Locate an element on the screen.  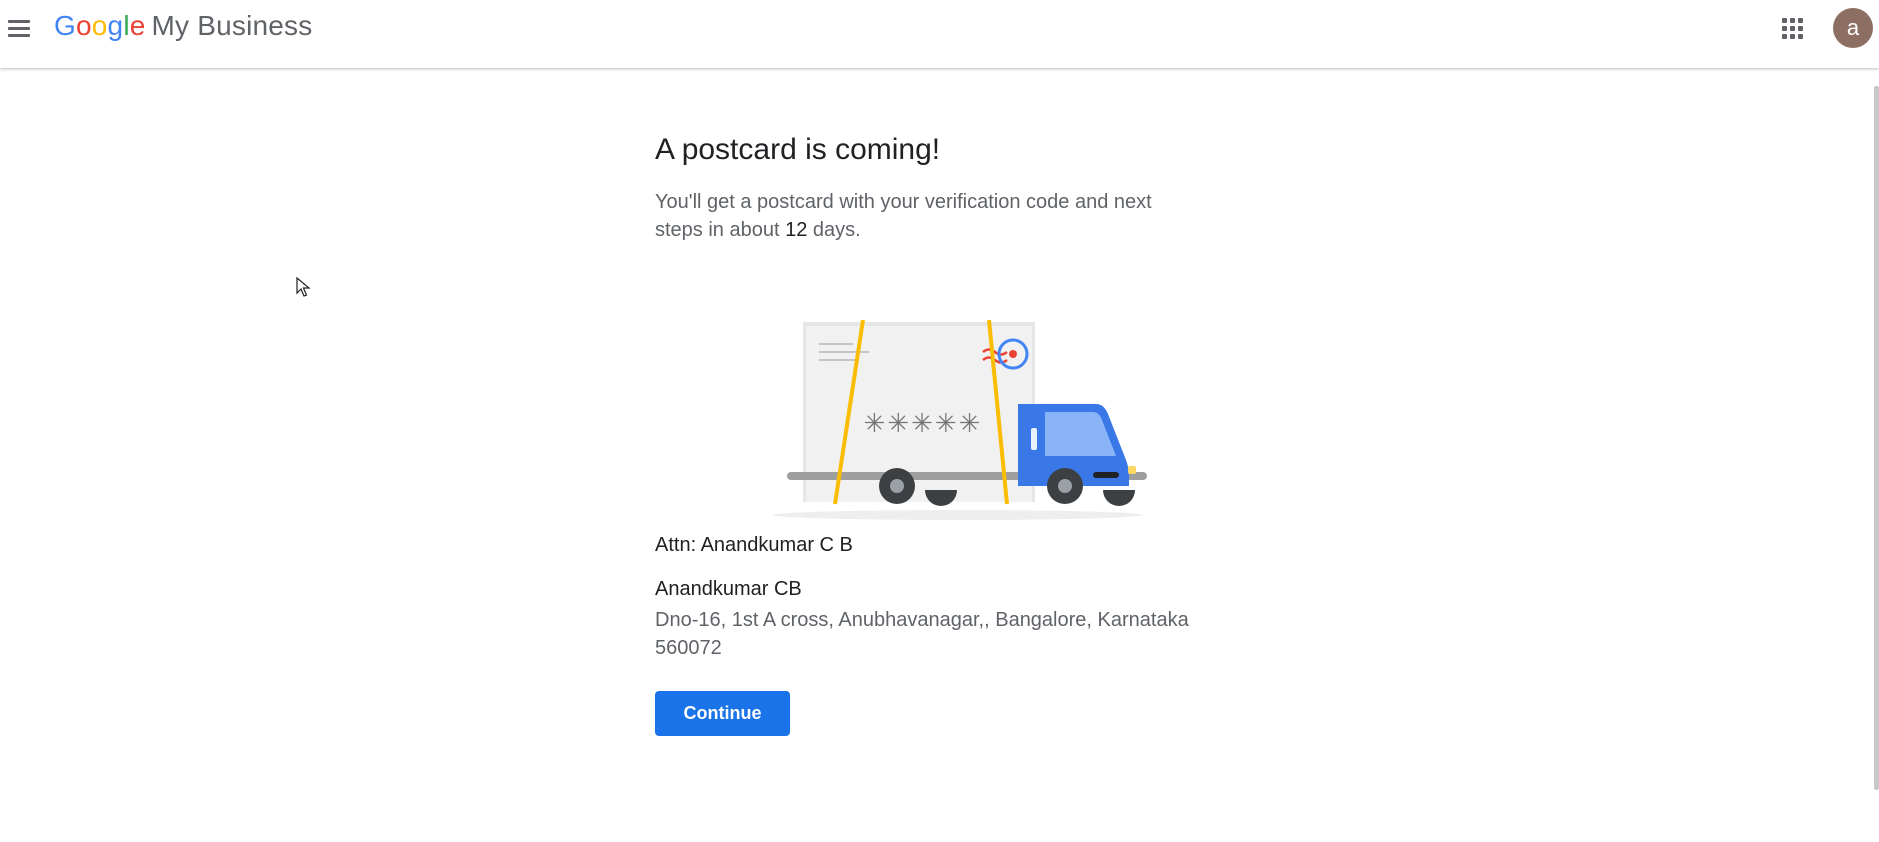
mouse-pointer-icon is located at coordinates (303, 287).